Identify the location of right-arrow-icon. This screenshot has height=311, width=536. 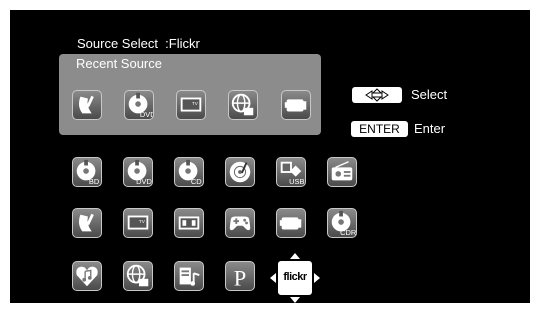
(317, 278).